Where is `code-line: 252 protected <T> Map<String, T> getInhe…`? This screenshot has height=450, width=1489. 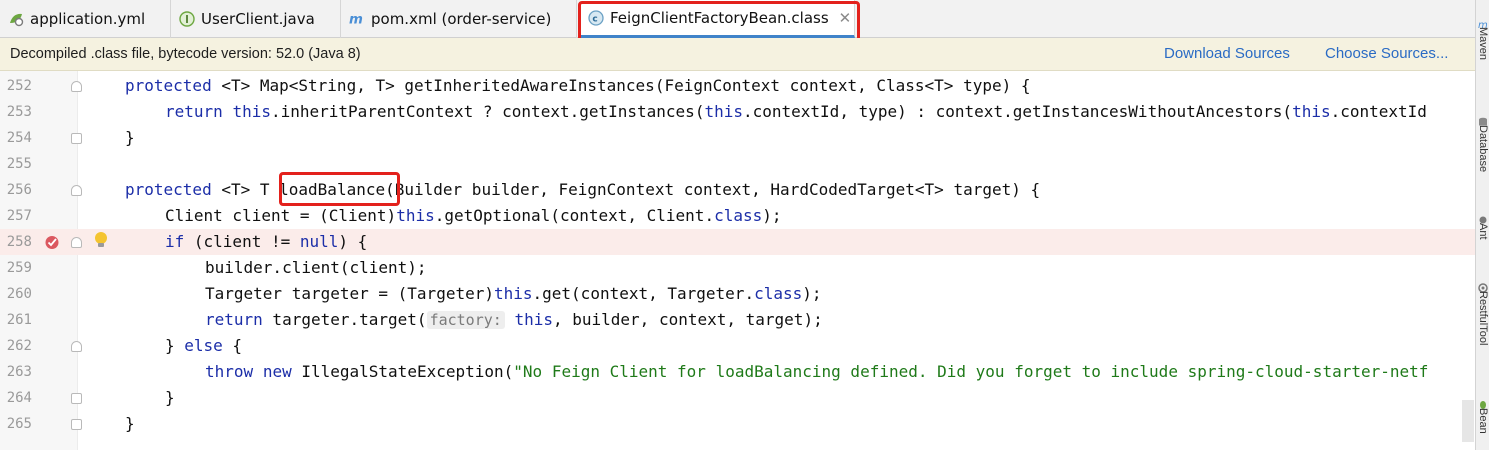 code-line: 252 protected <T> Map<String, T> getInhe… is located at coordinates (737, 86).